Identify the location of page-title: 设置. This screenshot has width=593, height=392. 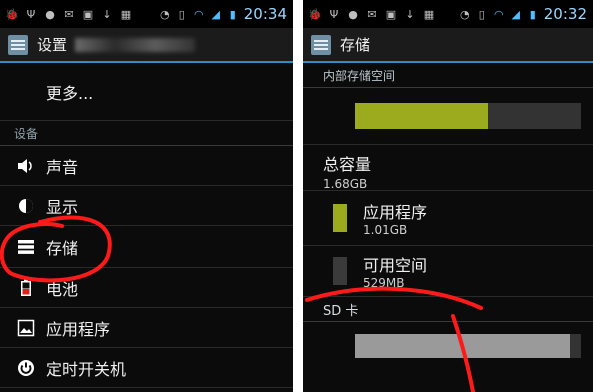
(52, 45).